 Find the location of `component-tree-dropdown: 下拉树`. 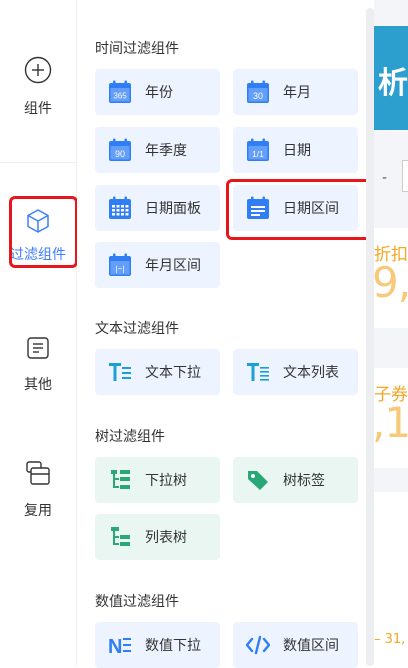

component-tree-dropdown: 下拉树 is located at coordinates (157, 480).